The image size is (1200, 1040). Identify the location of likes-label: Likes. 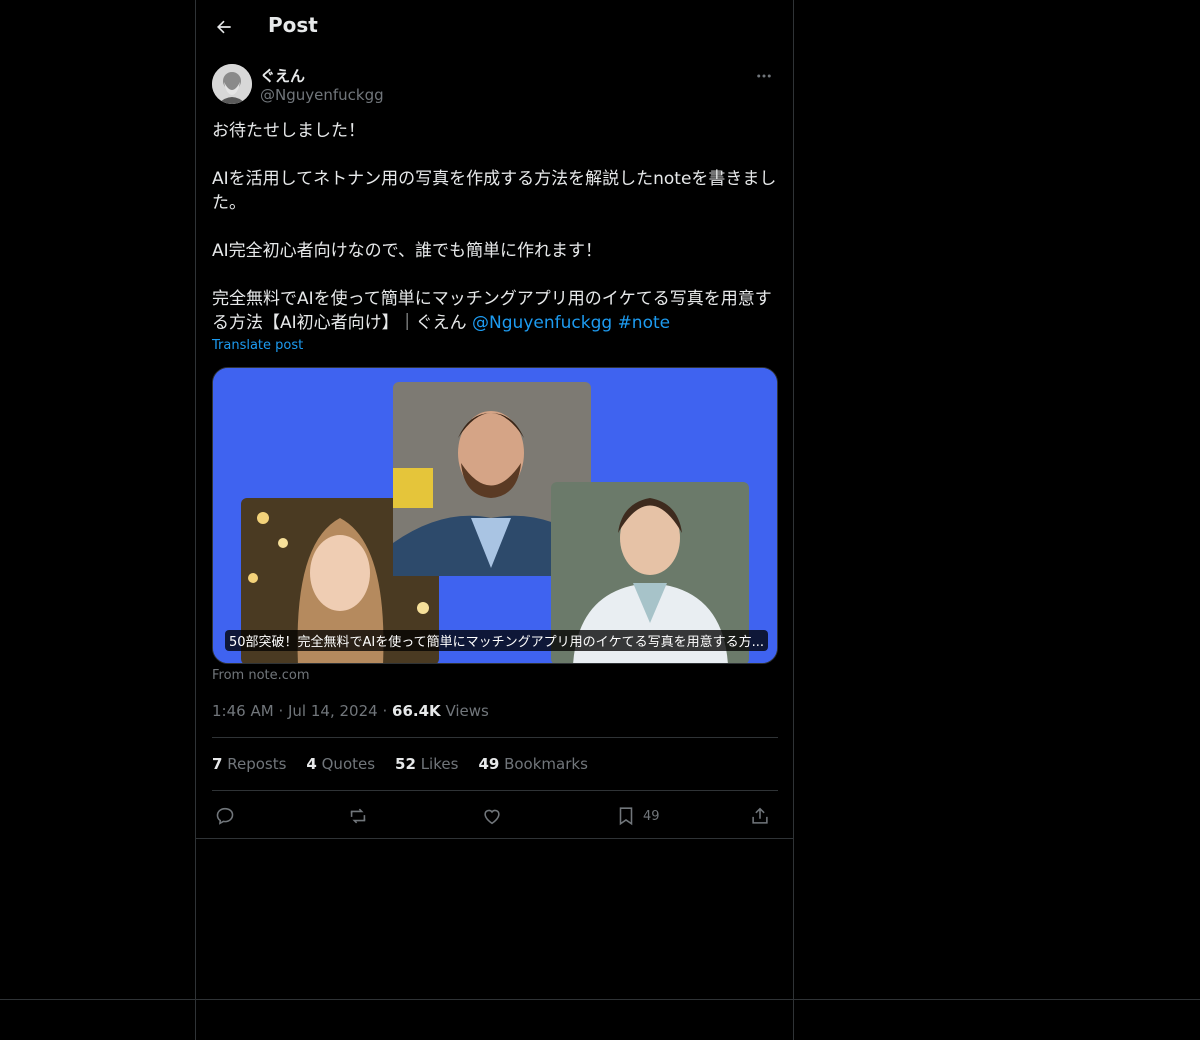
(439, 764).